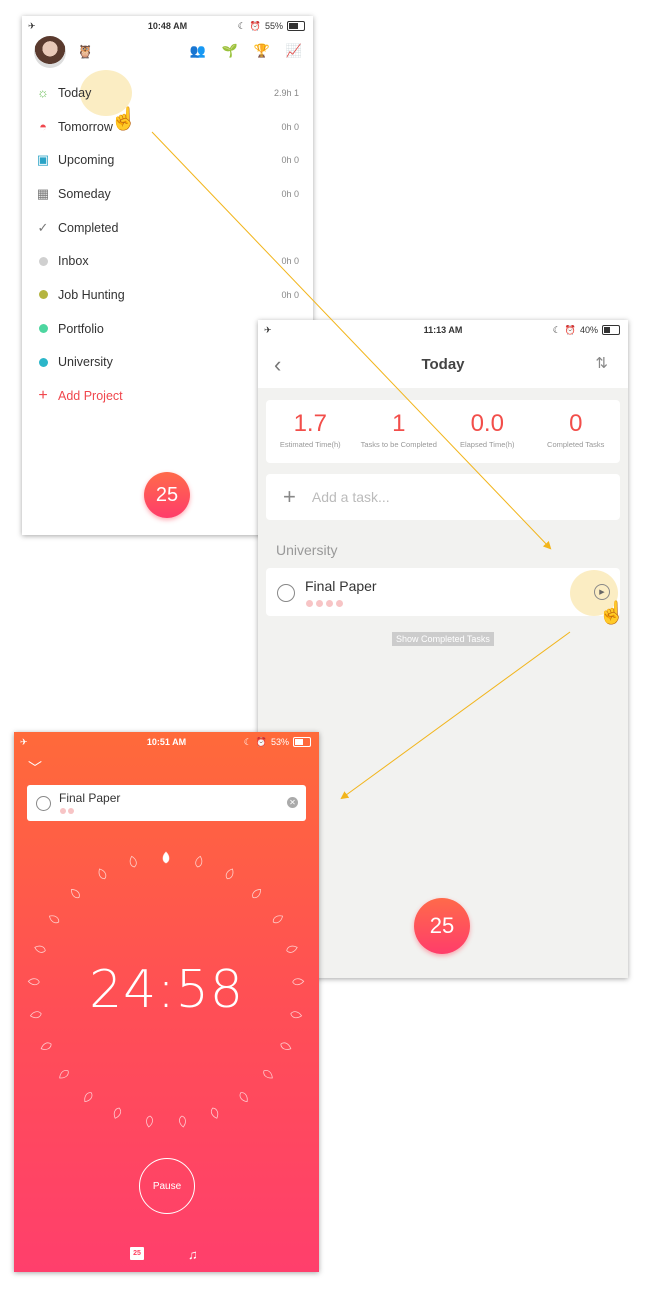 This screenshot has width=652, height=1298. Describe the element at coordinates (443, 330) in the screenshot. I see `status-bar: ✈ 11:13 AM ☾ ⏰ 40%` at that location.